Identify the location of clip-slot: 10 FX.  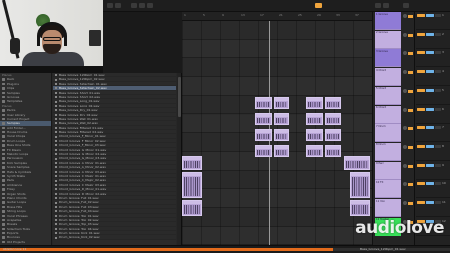
(388, 189).